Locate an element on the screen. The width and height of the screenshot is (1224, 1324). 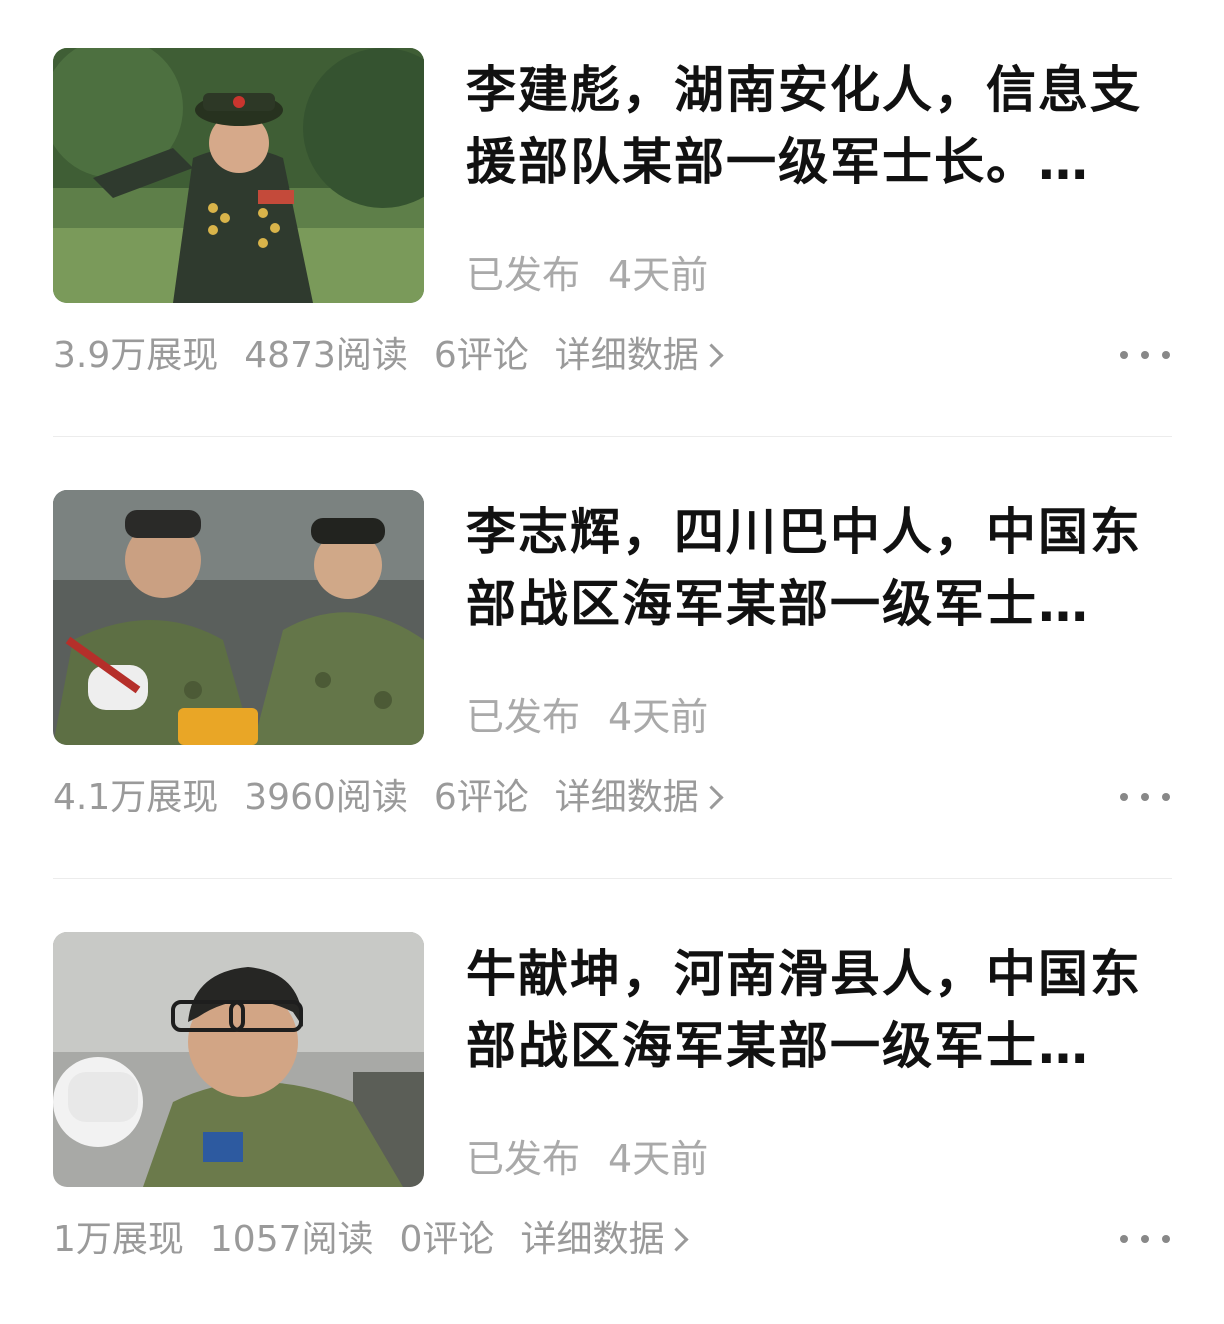
reads-count: 3960阅读 is located at coordinates (326, 797).